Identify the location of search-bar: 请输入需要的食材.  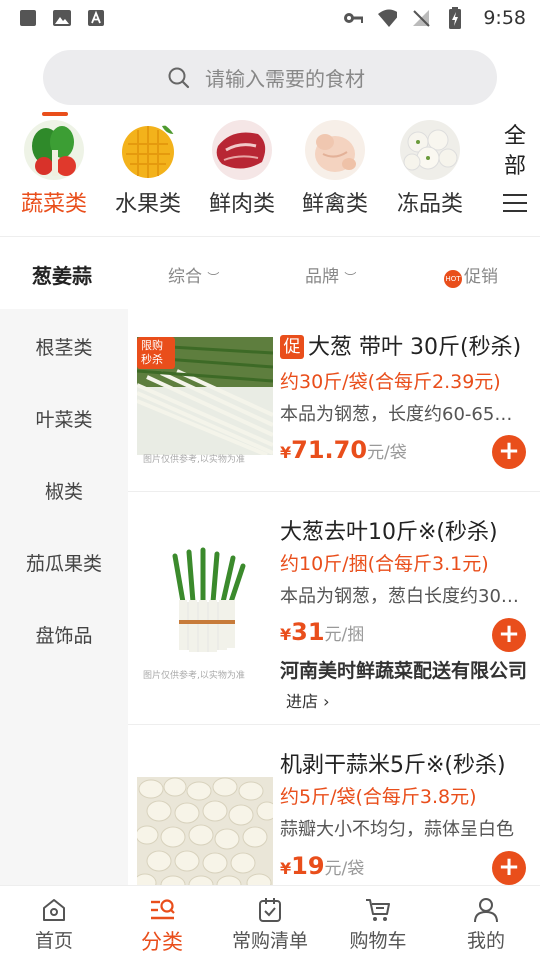
(270, 77).